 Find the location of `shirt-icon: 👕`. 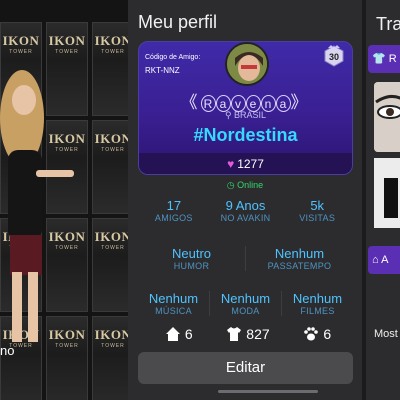

shirt-icon: 👕 is located at coordinates (379, 59).